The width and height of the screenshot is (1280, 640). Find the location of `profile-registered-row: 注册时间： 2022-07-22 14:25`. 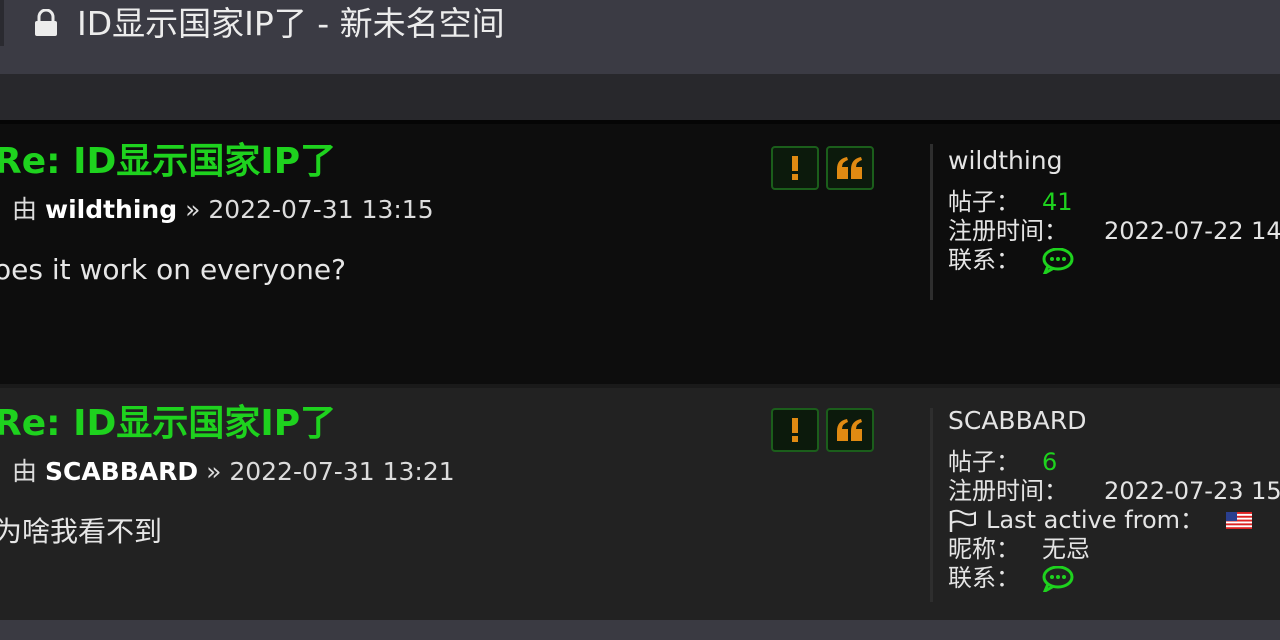

profile-registered-row: 注册时间： 2022-07-22 14:25 is located at coordinates (1114, 231).